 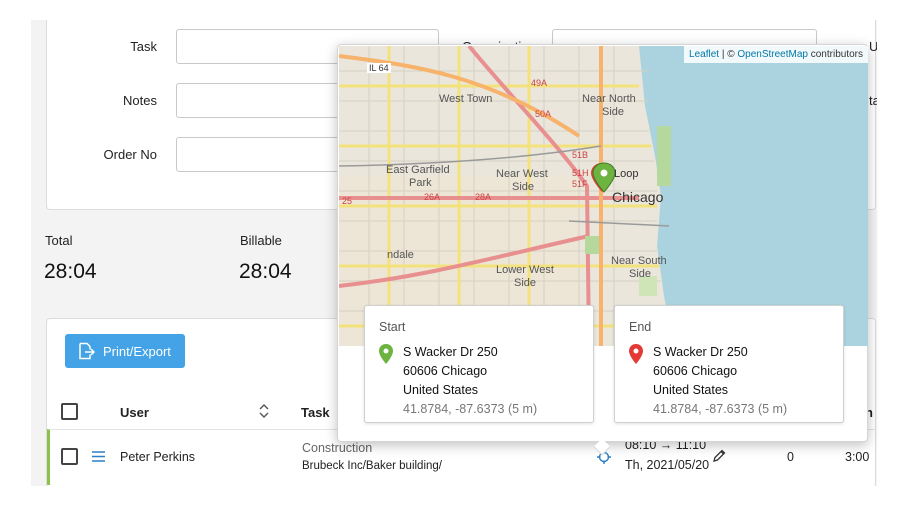 I want to click on end-country: United States, so click(x=691, y=390).